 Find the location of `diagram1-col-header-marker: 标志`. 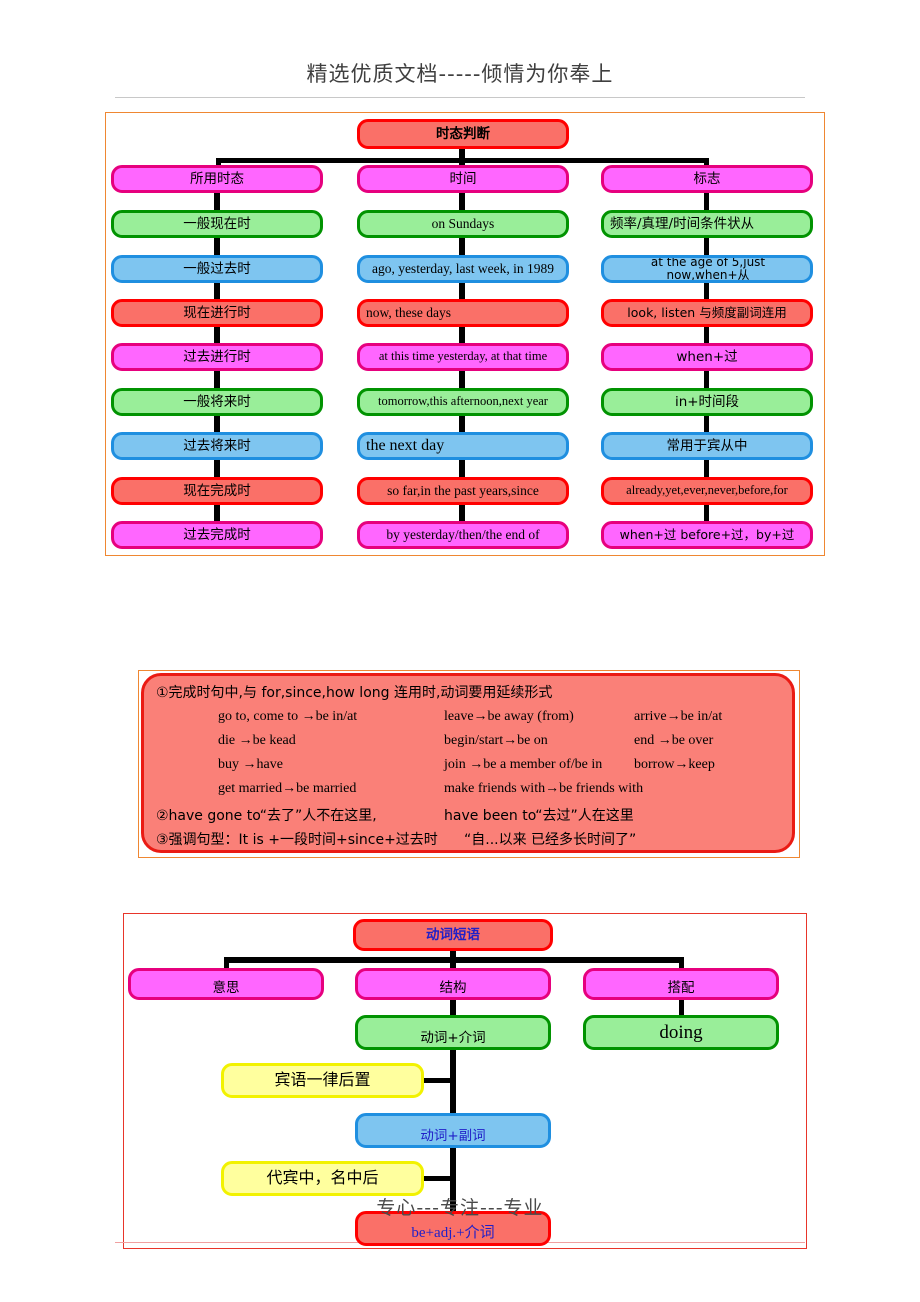

diagram1-col-header-marker: 标志 is located at coordinates (707, 179).